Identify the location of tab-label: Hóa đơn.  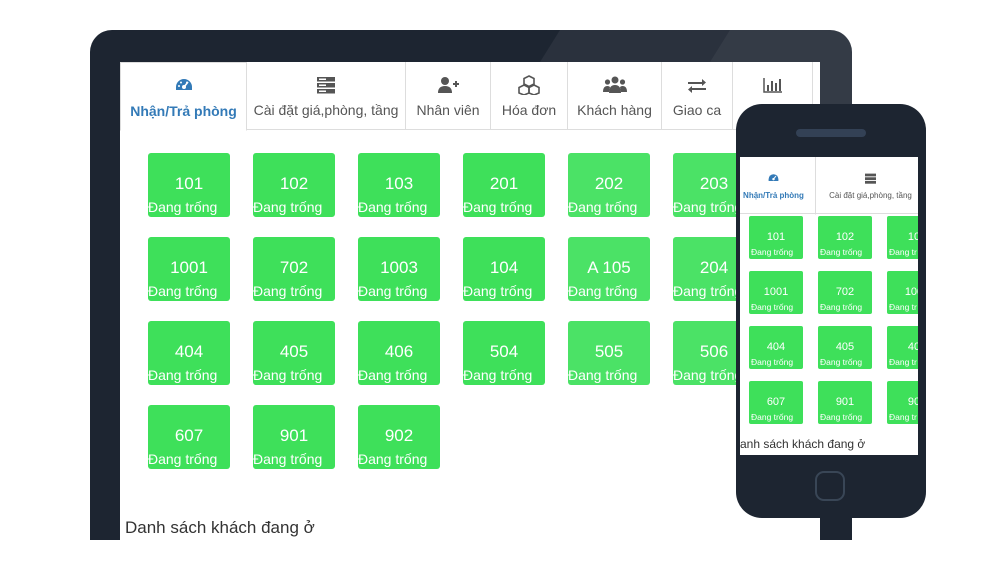
(529, 110).